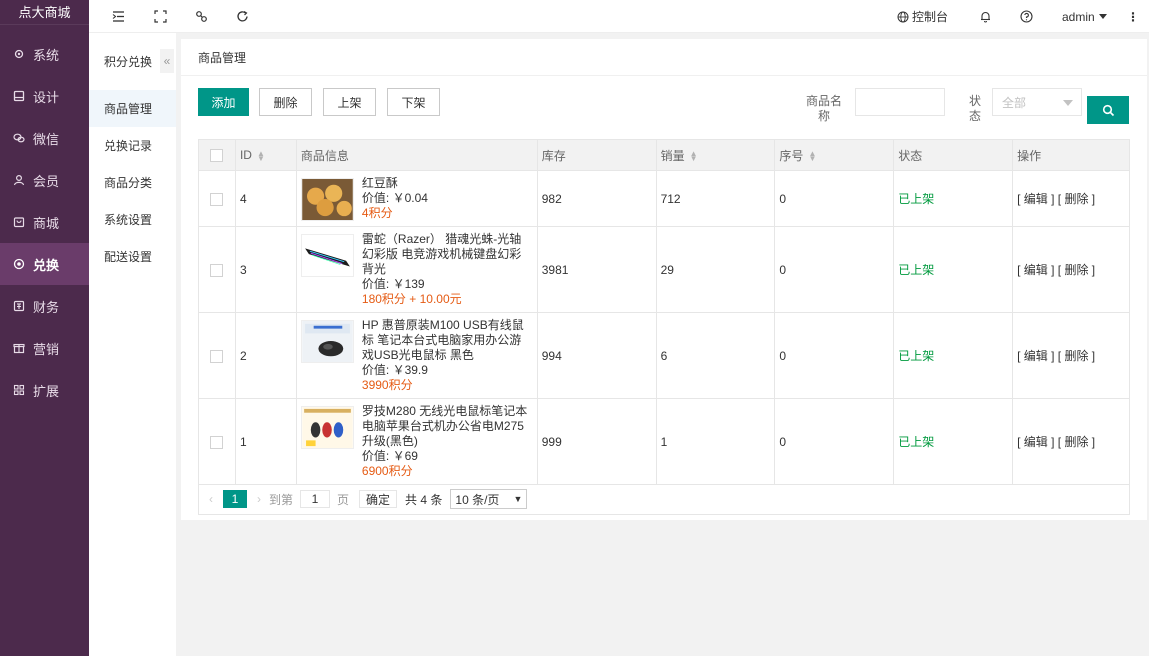  What do you see at coordinates (235, 499) in the screenshot?
I see `current-page: 1` at bounding box center [235, 499].